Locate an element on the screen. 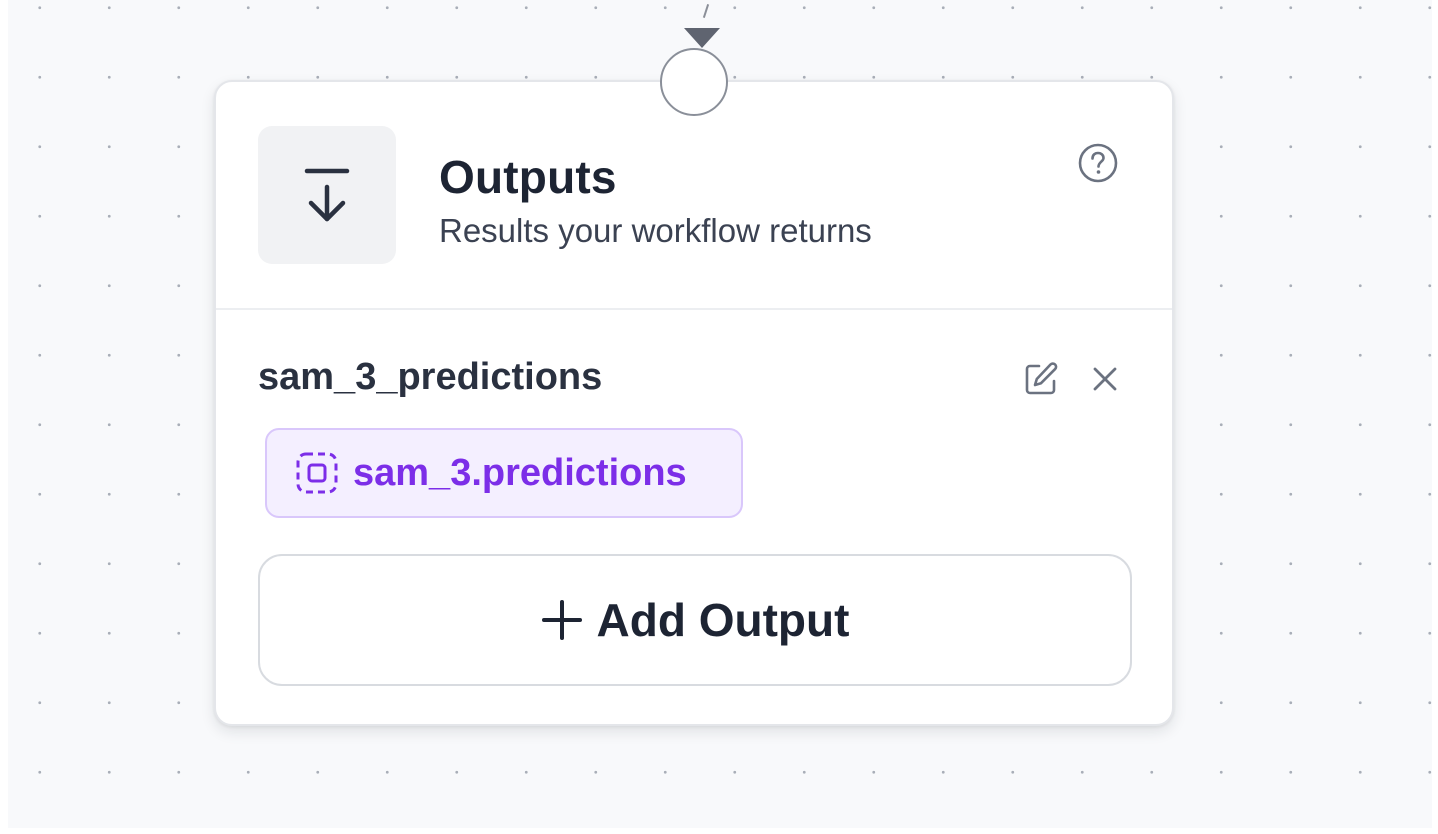 The width and height of the screenshot is (1438, 834). edge-arrow-icon is located at coordinates (702, 38).